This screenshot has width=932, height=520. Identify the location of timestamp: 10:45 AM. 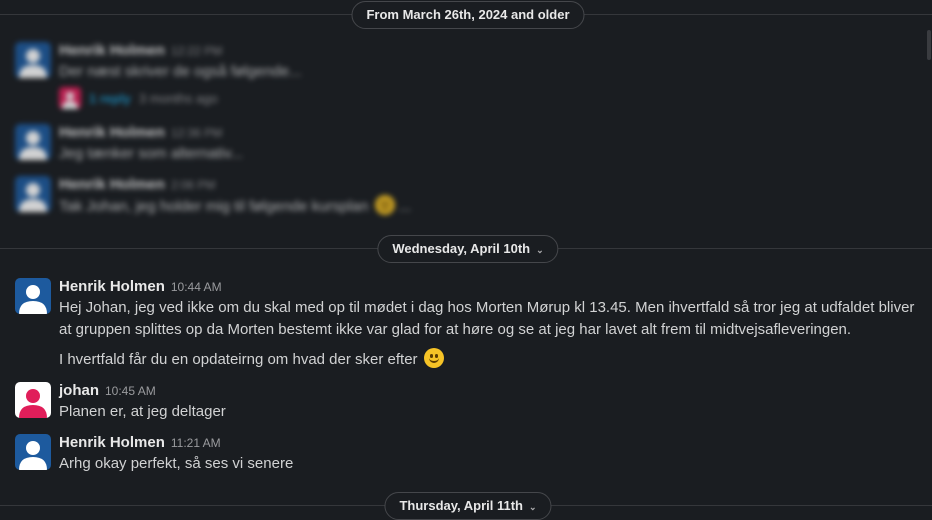
(130, 391).